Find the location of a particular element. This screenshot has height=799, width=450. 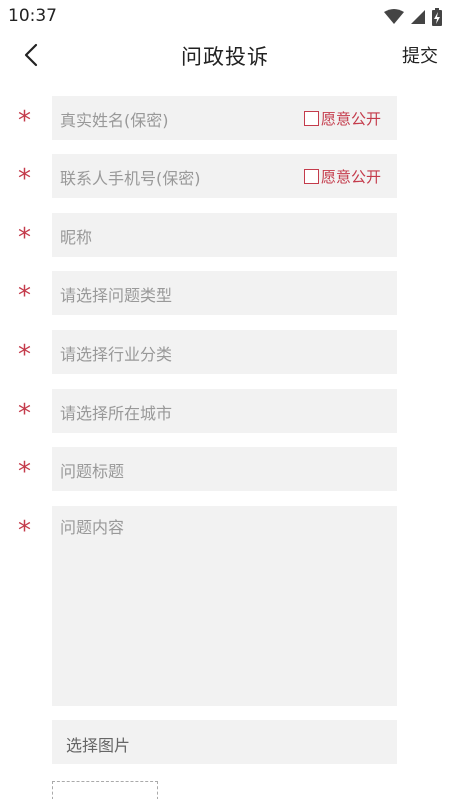

industry-select: 请选择行业分类 is located at coordinates (224, 352).